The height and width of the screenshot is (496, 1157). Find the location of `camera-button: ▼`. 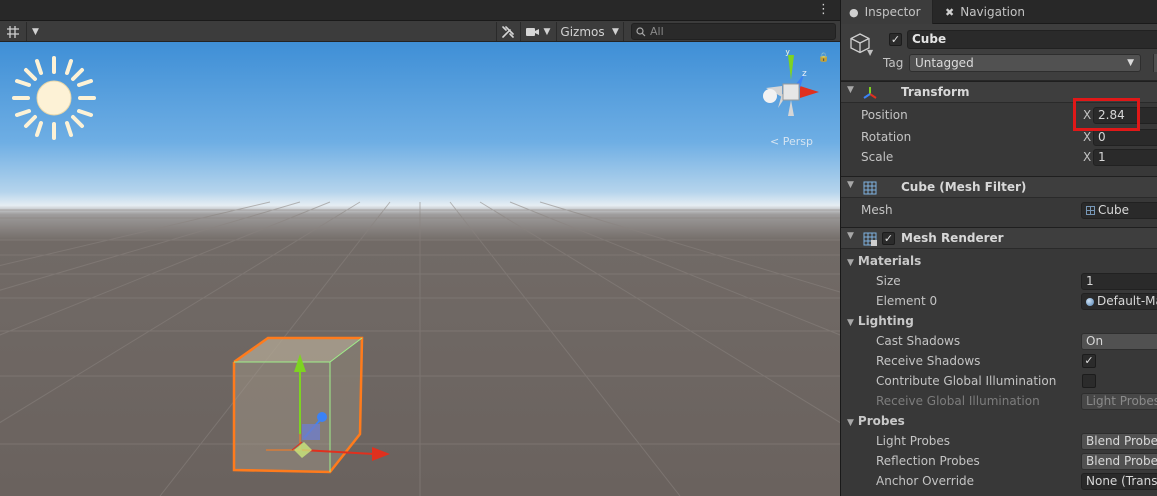

camera-button: ▼ is located at coordinates (537, 31).